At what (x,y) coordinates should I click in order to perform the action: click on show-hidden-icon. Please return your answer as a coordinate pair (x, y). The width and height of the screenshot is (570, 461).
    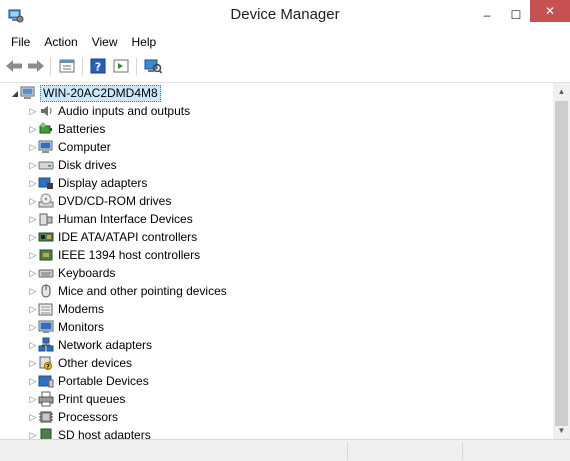
    Looking at the image, I should click on (121, 67).